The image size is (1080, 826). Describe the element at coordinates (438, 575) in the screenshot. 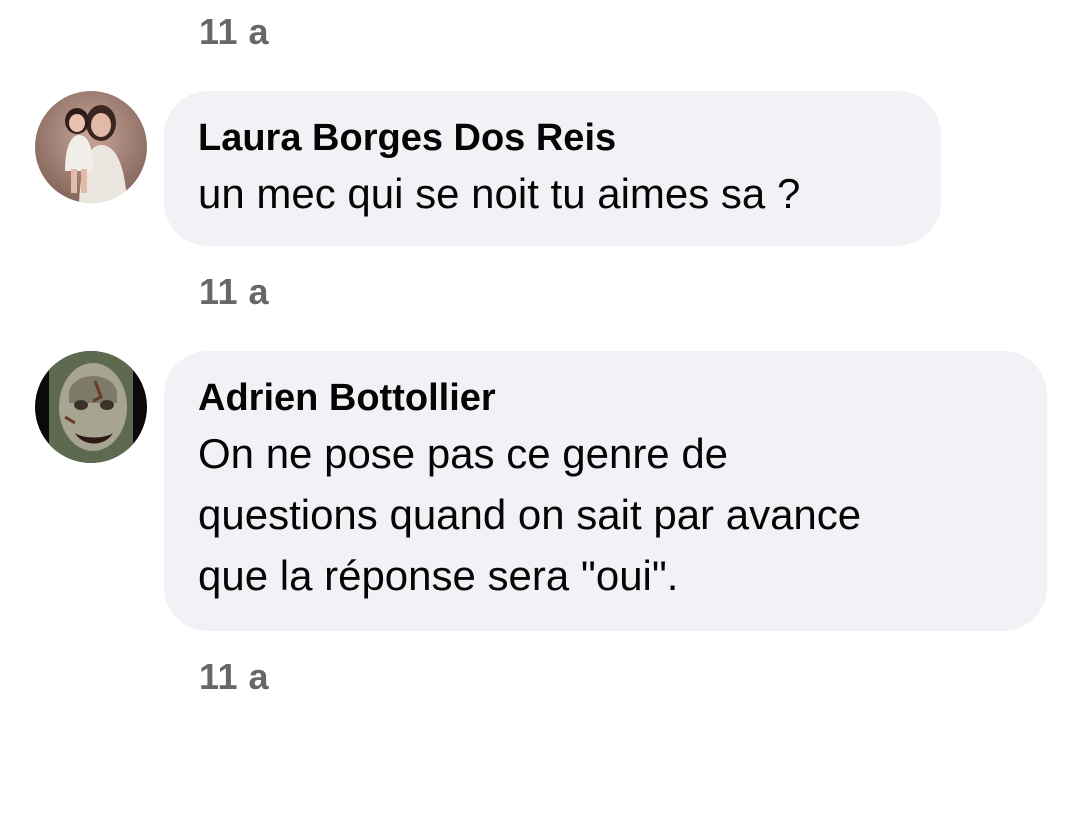

I see `comment-text-line: que la réponse sera "oui".` at that location.